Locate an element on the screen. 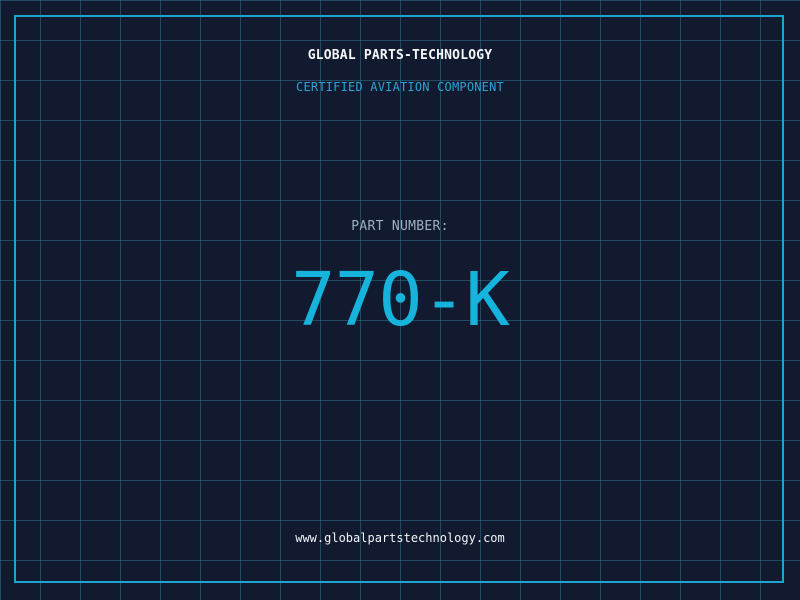 Image resolution: width=800 pixels, height=600 pixels. part-number-value: 770-K is located at coordinates (400, 300).